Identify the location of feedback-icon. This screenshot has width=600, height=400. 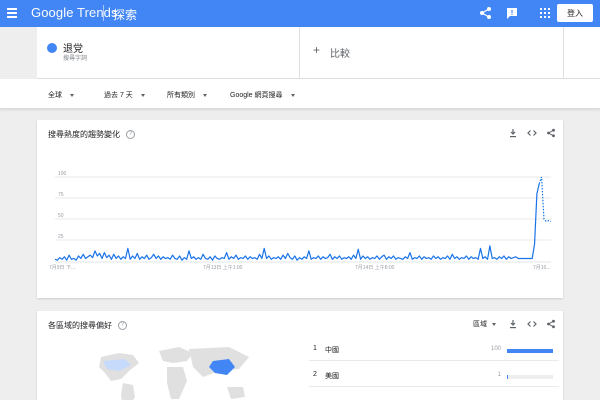
(512, 13).